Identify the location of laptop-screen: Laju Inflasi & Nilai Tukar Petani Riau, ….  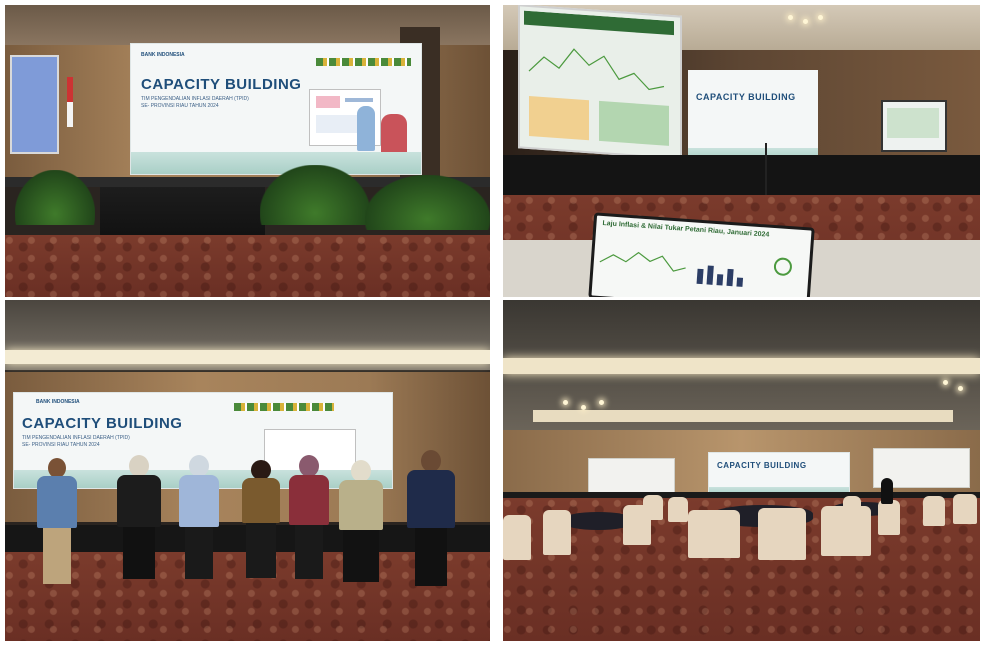
(701, 254).